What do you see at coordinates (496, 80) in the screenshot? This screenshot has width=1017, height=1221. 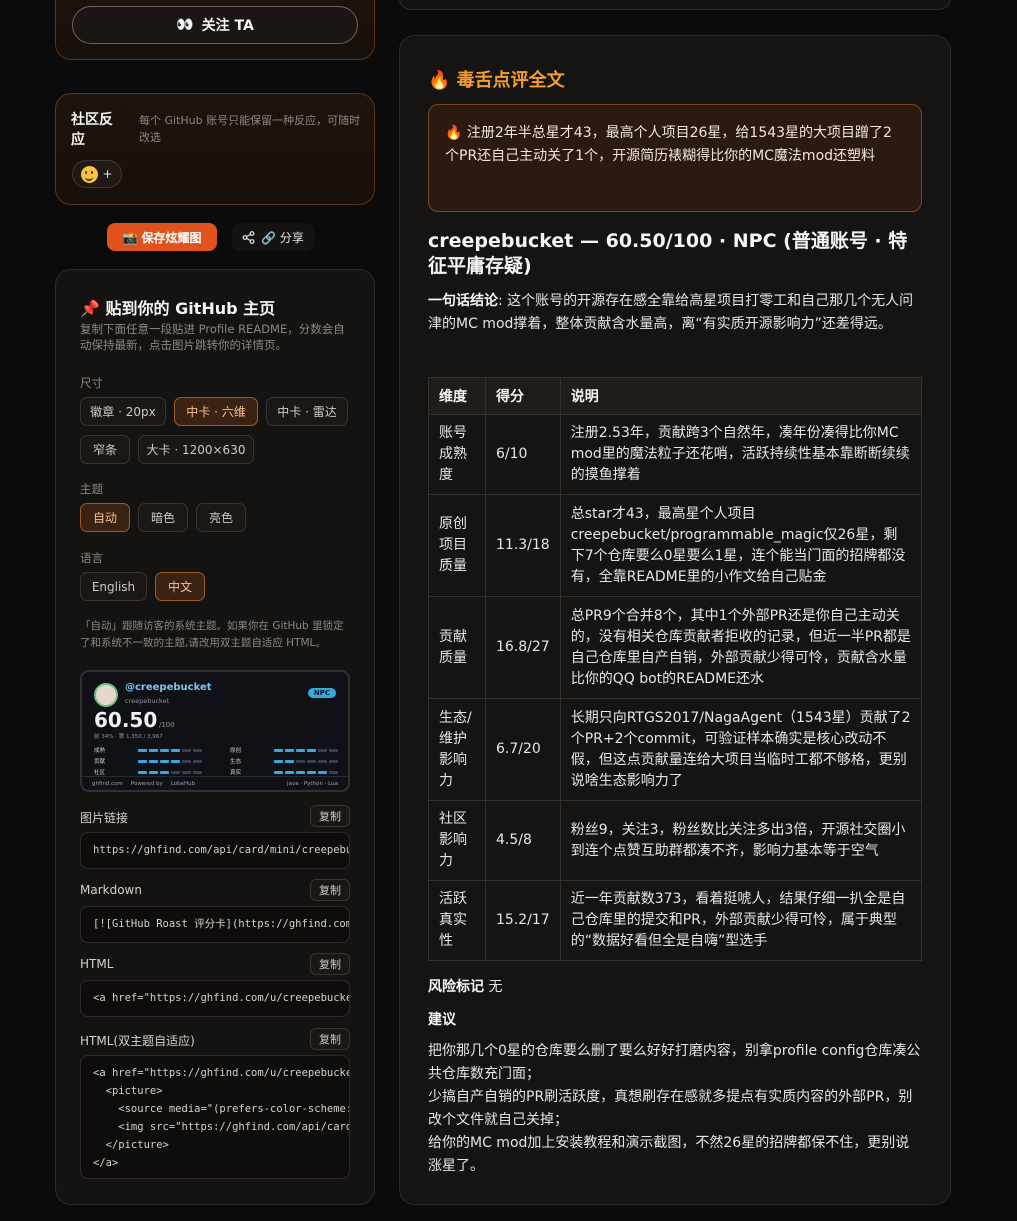 I see `roast-heading: 🔥 毒舌点评全文` at bounding box center [496, 80].